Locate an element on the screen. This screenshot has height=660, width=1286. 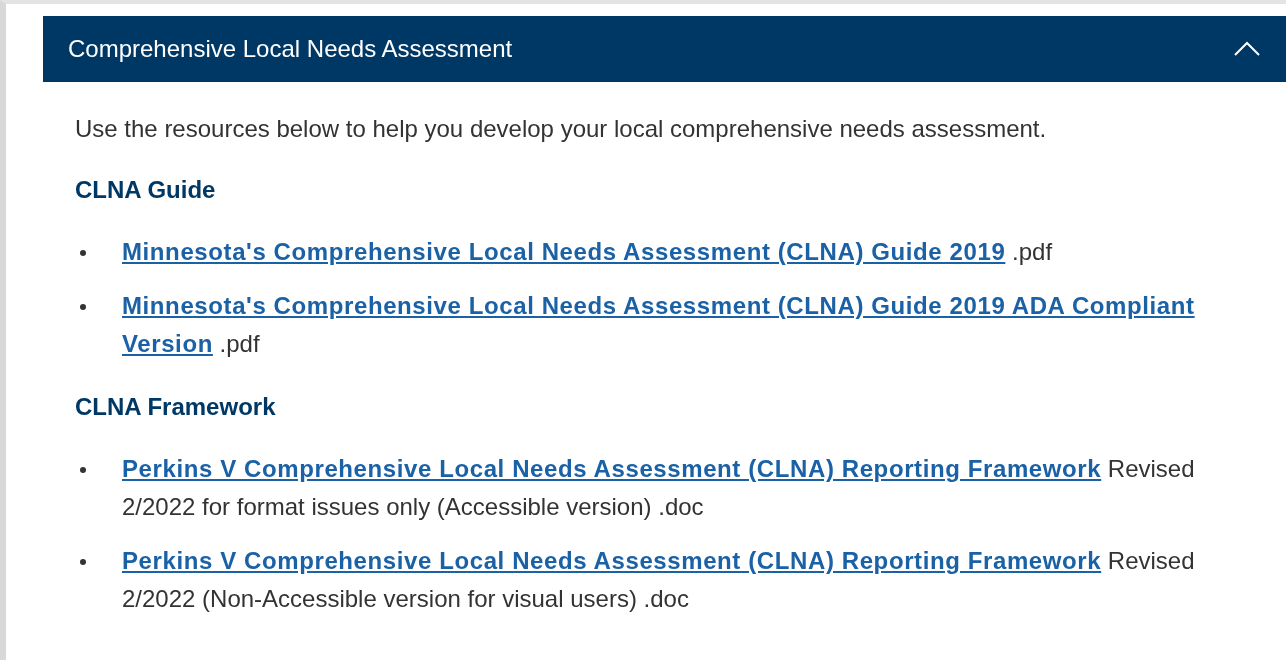
section-heading: CLNA Guide is located at coordinates (146, 190).